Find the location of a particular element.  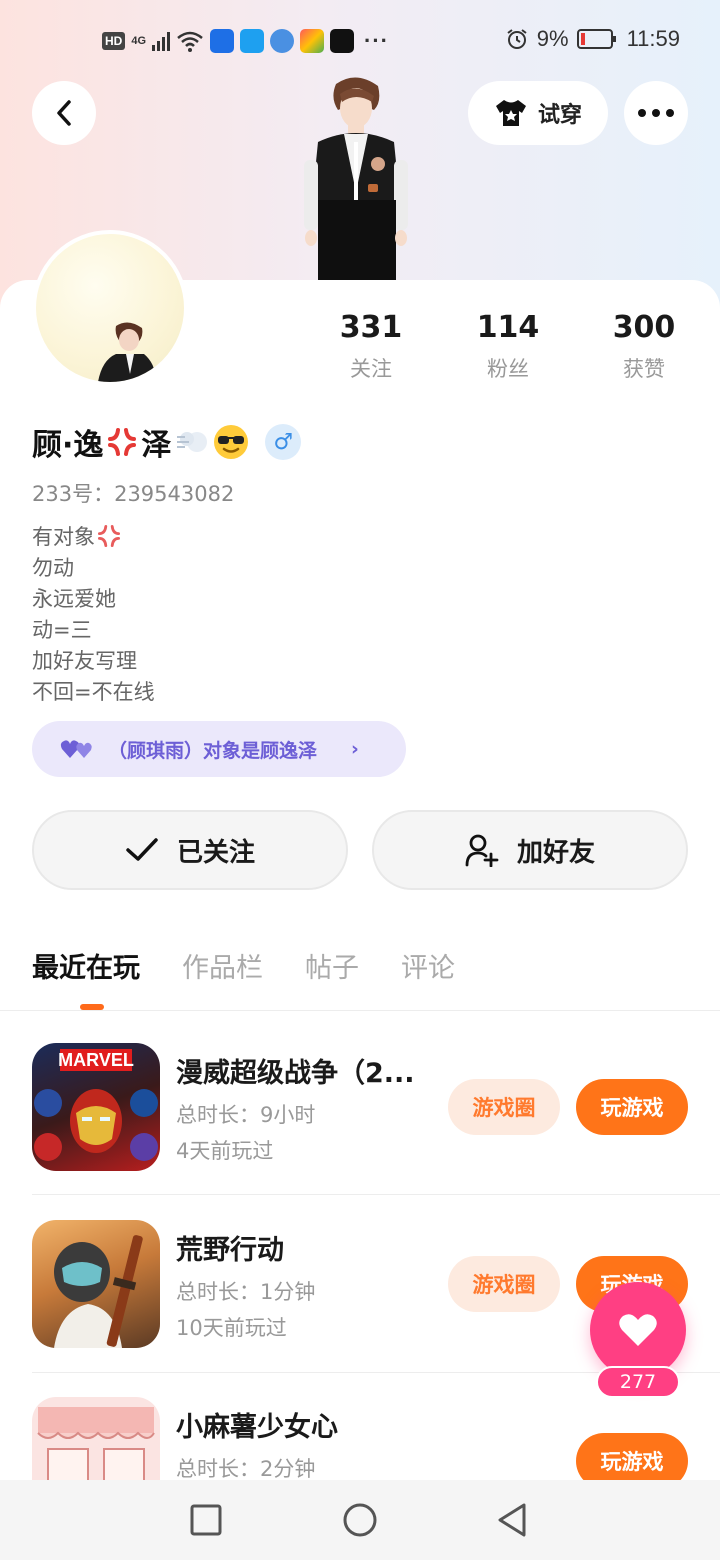

nav-back-button is located at coordinates (512, 1520).